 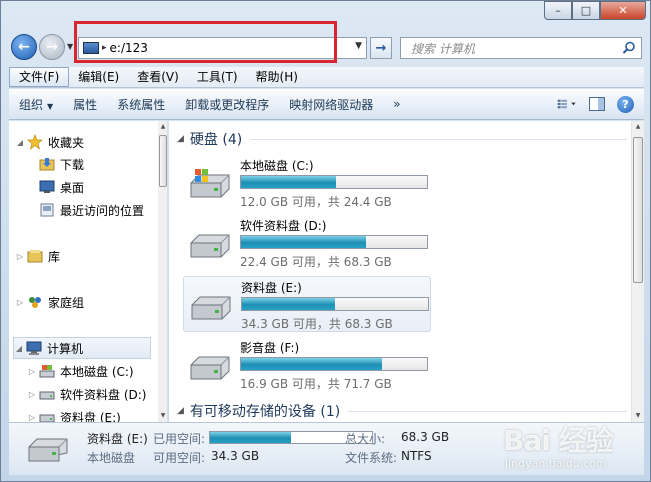 I want to click on recent-pages-dropdown-icon: ▼, so click(x=70, y=46).